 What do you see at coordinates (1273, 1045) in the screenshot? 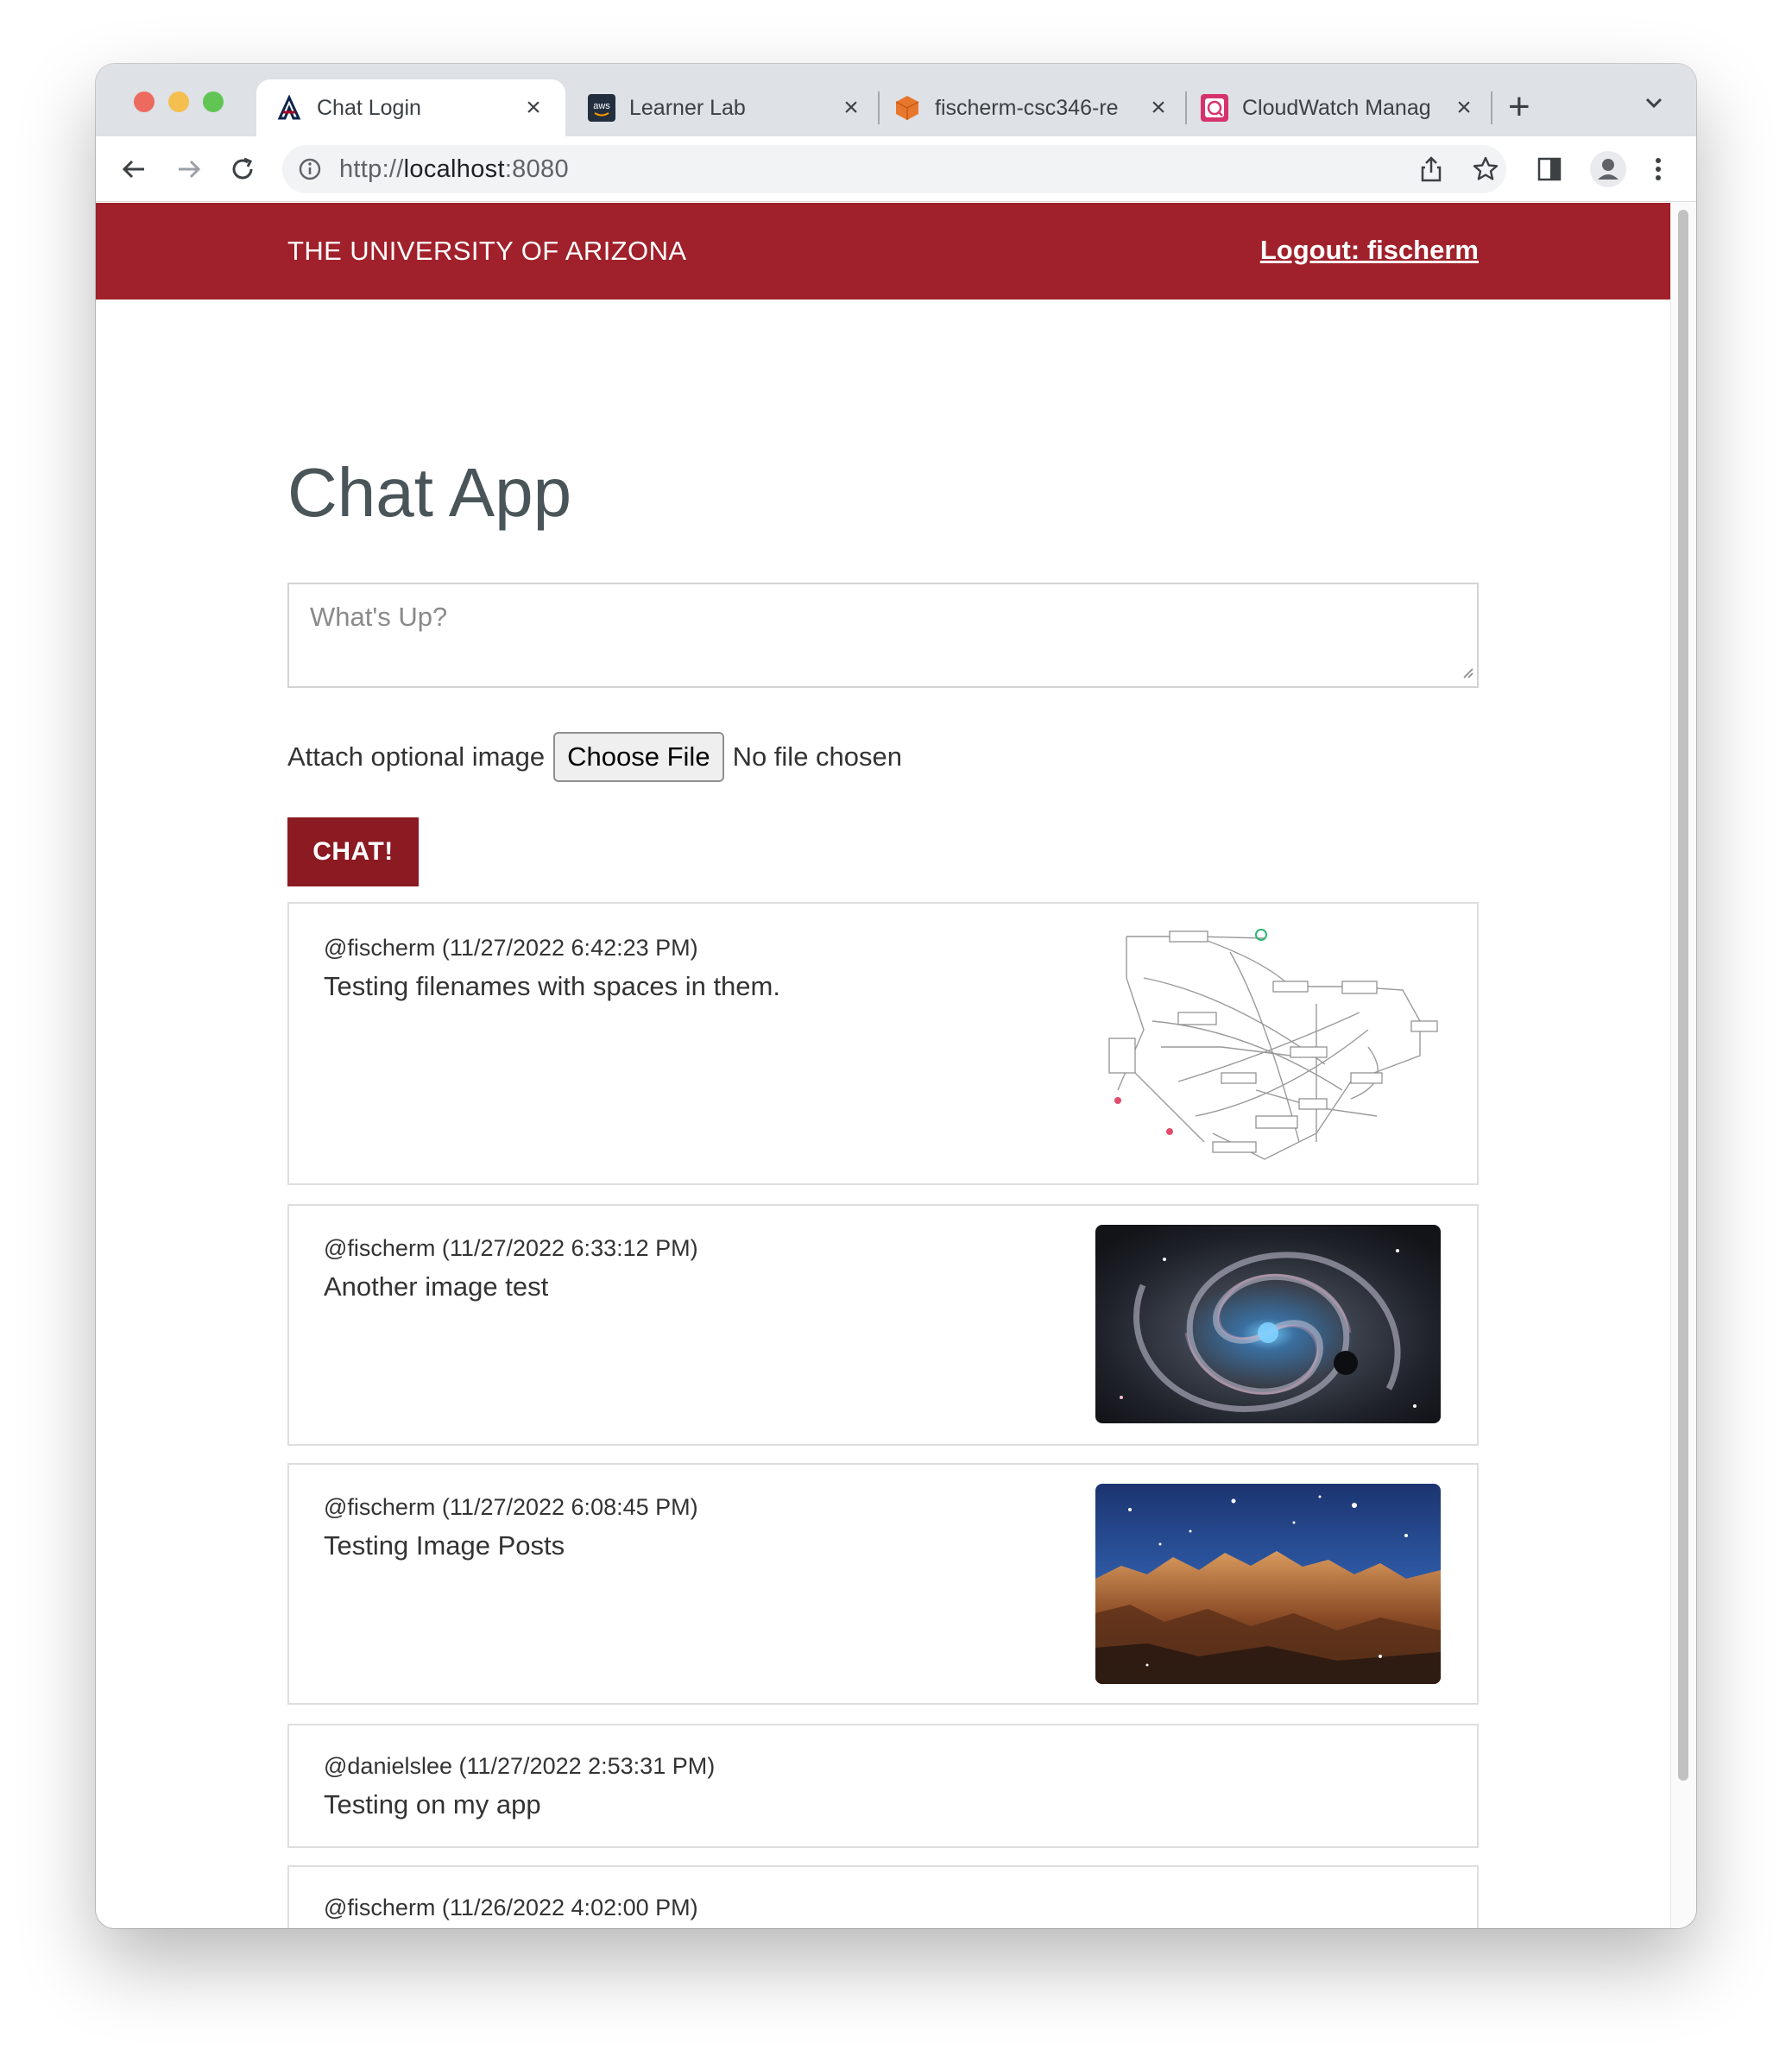
I see `post-image-diagram` at bounding box center [1273, 1045].